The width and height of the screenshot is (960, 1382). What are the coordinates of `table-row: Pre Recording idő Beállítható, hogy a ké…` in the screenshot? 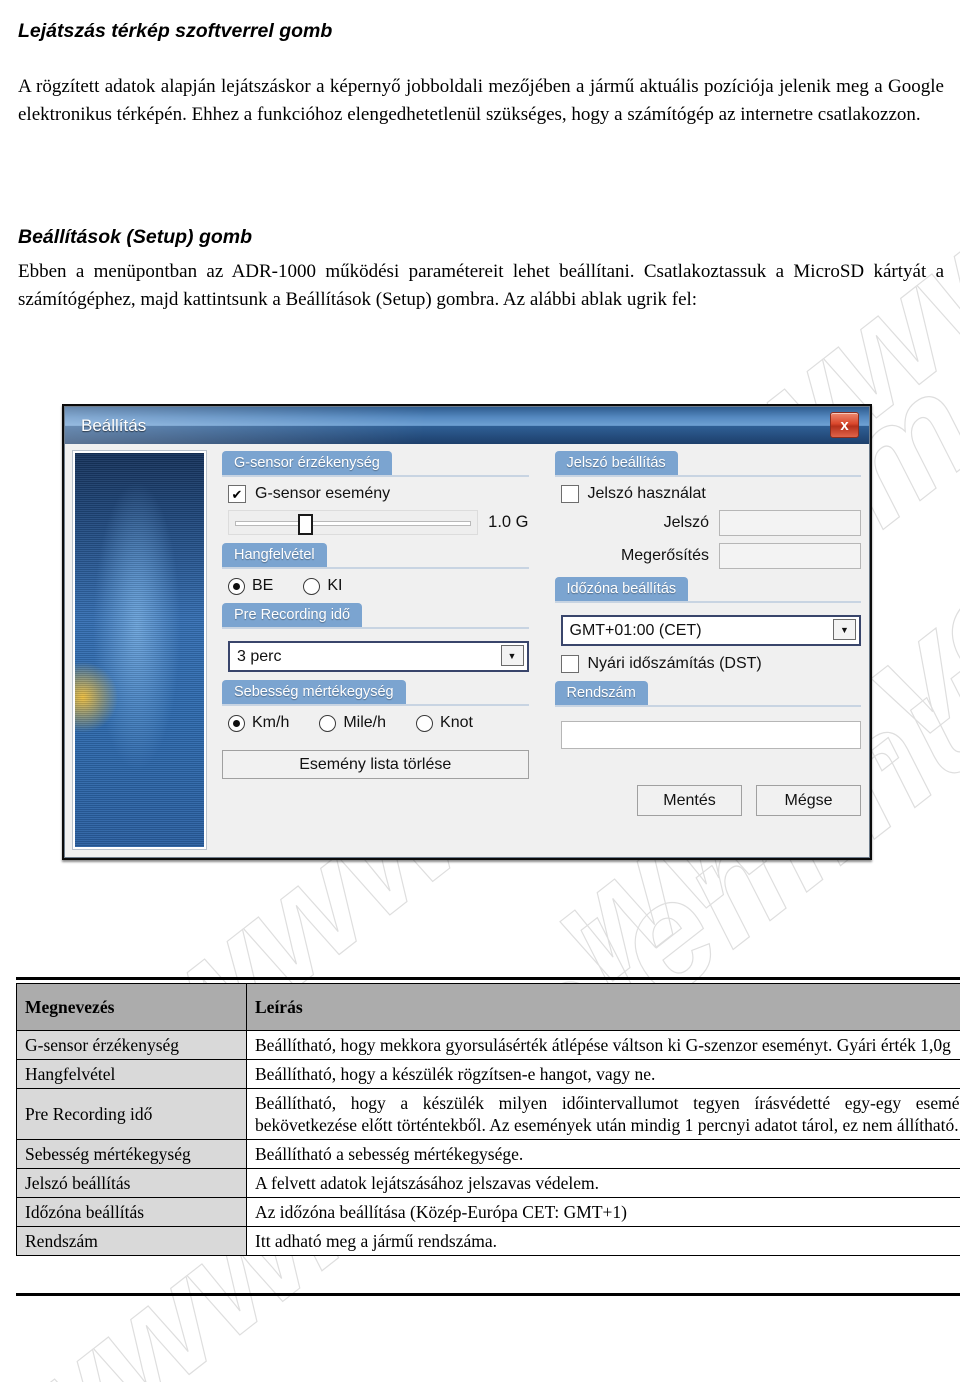 It's located at (488, 1114).